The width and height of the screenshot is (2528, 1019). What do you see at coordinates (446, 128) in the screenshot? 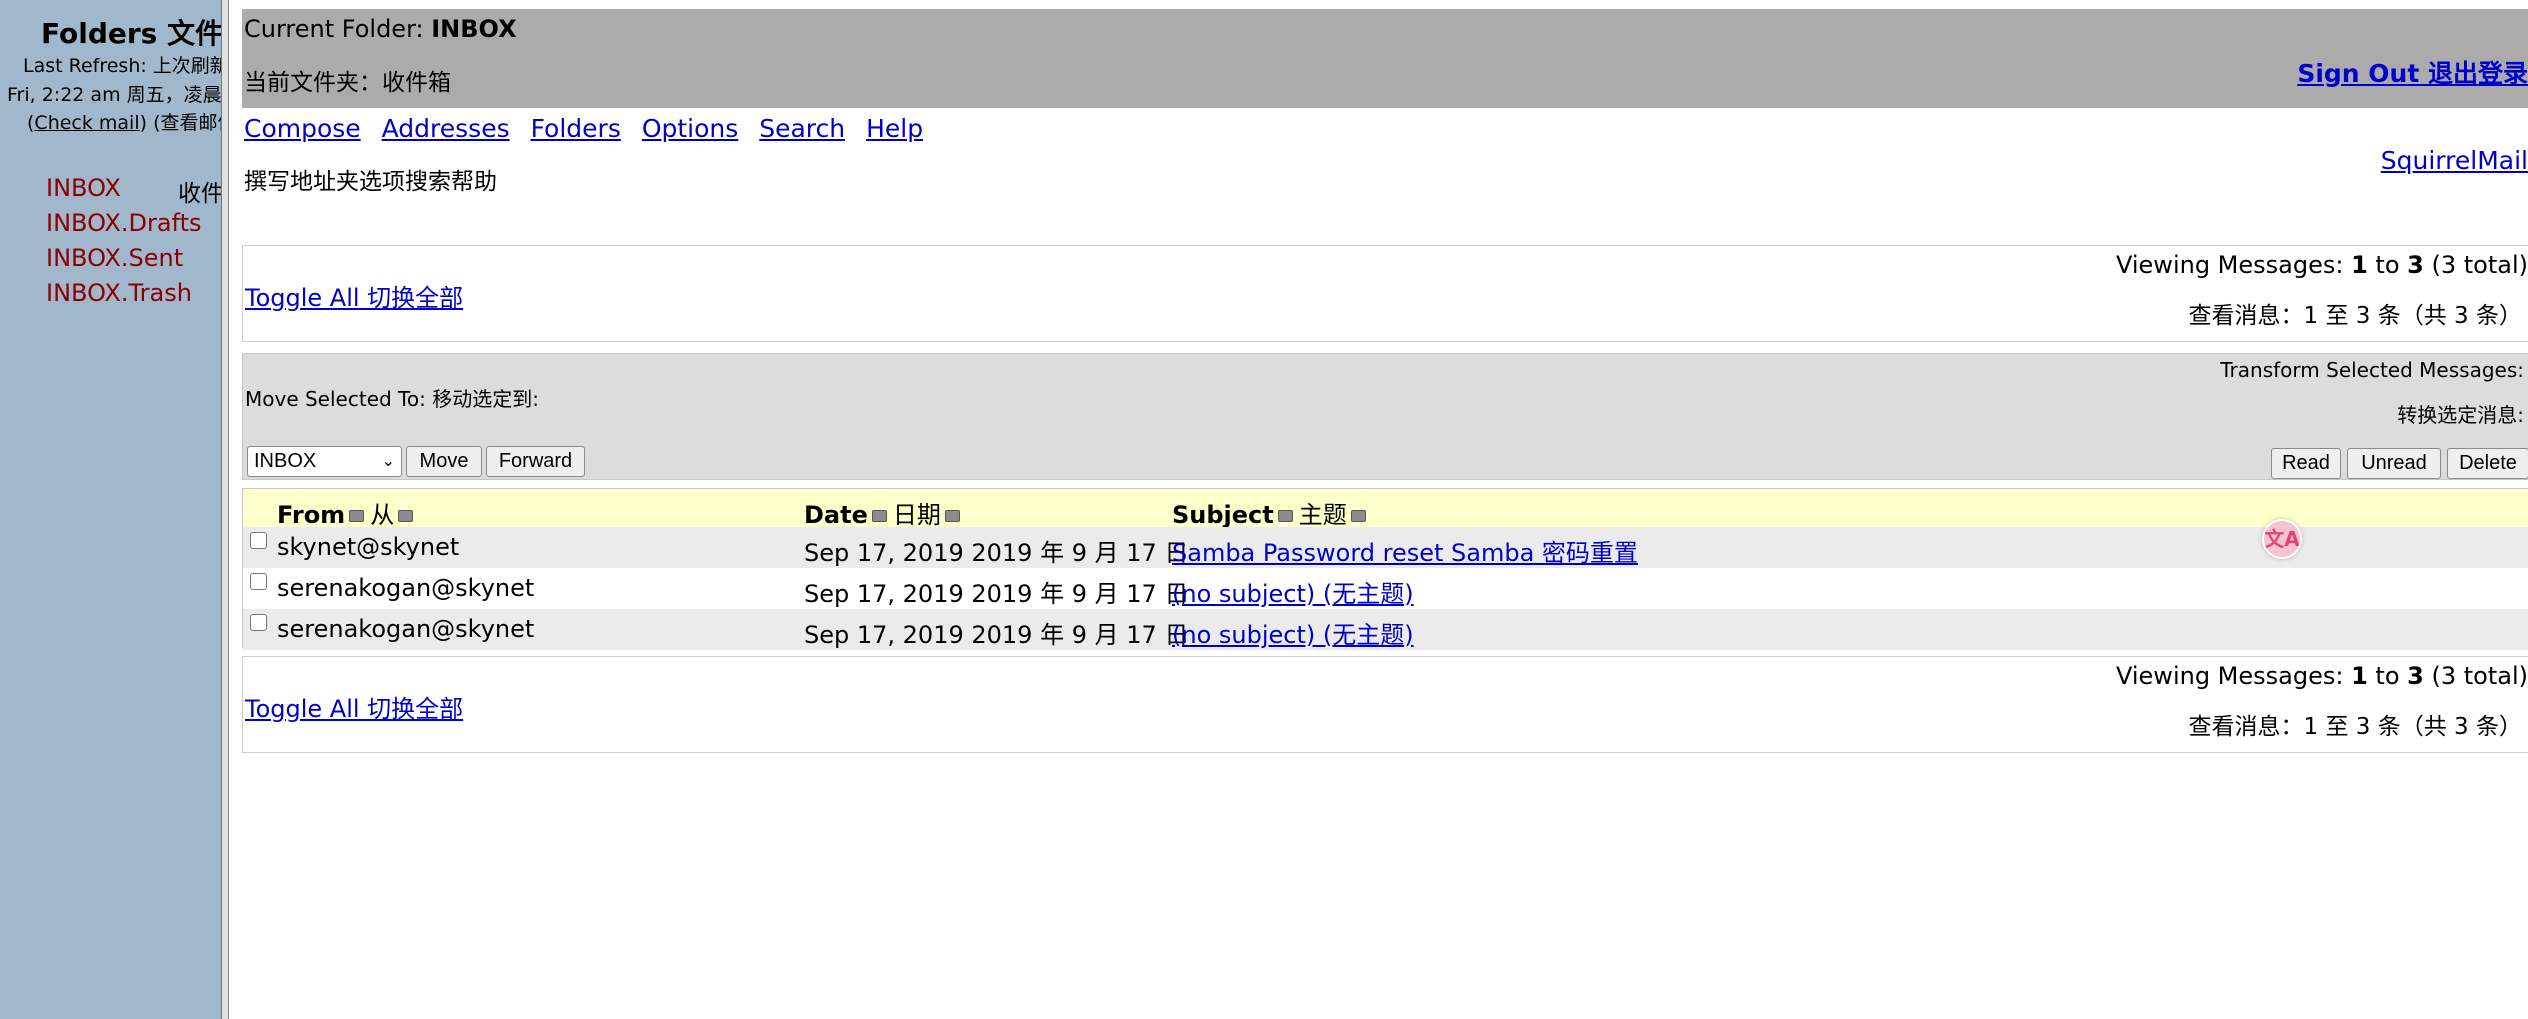
I see `nav-addresses: Addresses` at bounding box center [446, 128].